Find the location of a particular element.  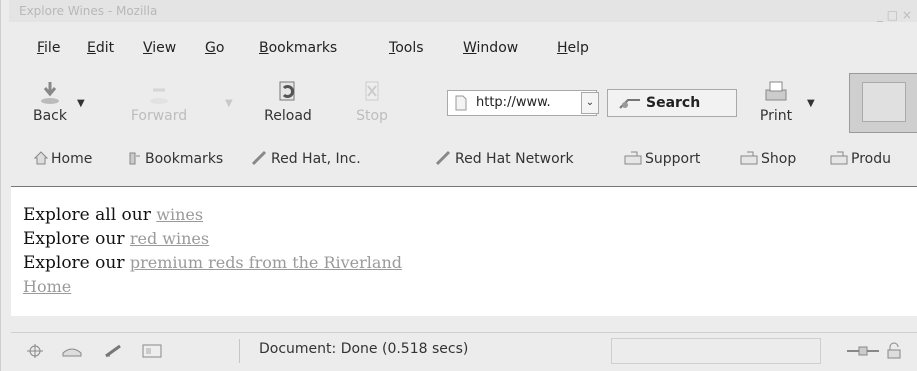

back-dropdown-icon: ▼ is located at coordinates (81, 103).